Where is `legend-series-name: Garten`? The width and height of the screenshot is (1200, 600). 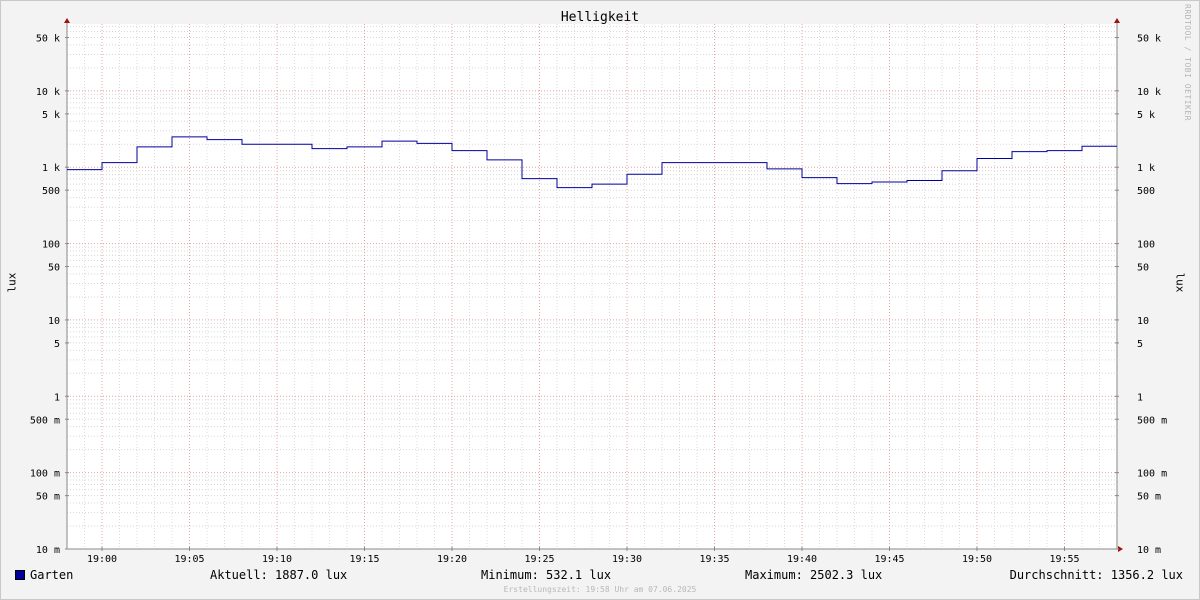 legend-series-name: Garten is located at coordinates (52, 575).